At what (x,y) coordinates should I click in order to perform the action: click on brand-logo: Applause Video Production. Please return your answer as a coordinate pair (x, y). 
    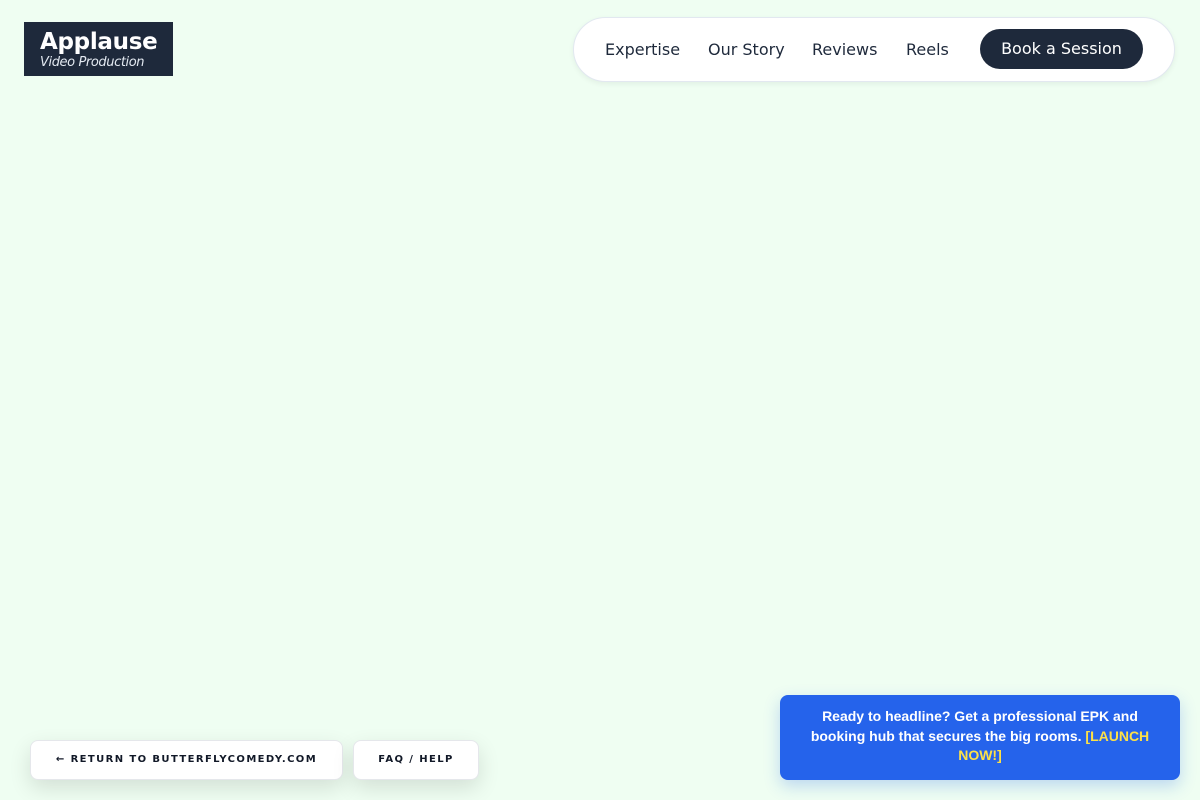
    Looking at the image, I should click on (98, 49).